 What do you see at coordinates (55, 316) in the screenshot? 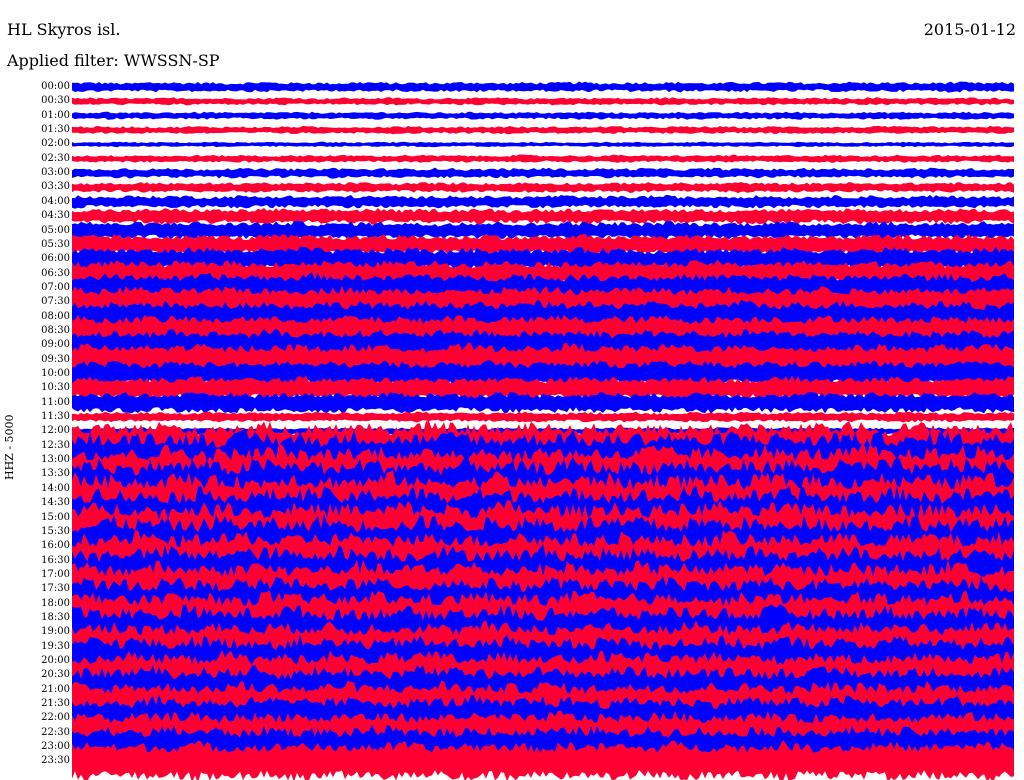
I see `time-tick-label: 08:00` at bounding box center [55, 316].